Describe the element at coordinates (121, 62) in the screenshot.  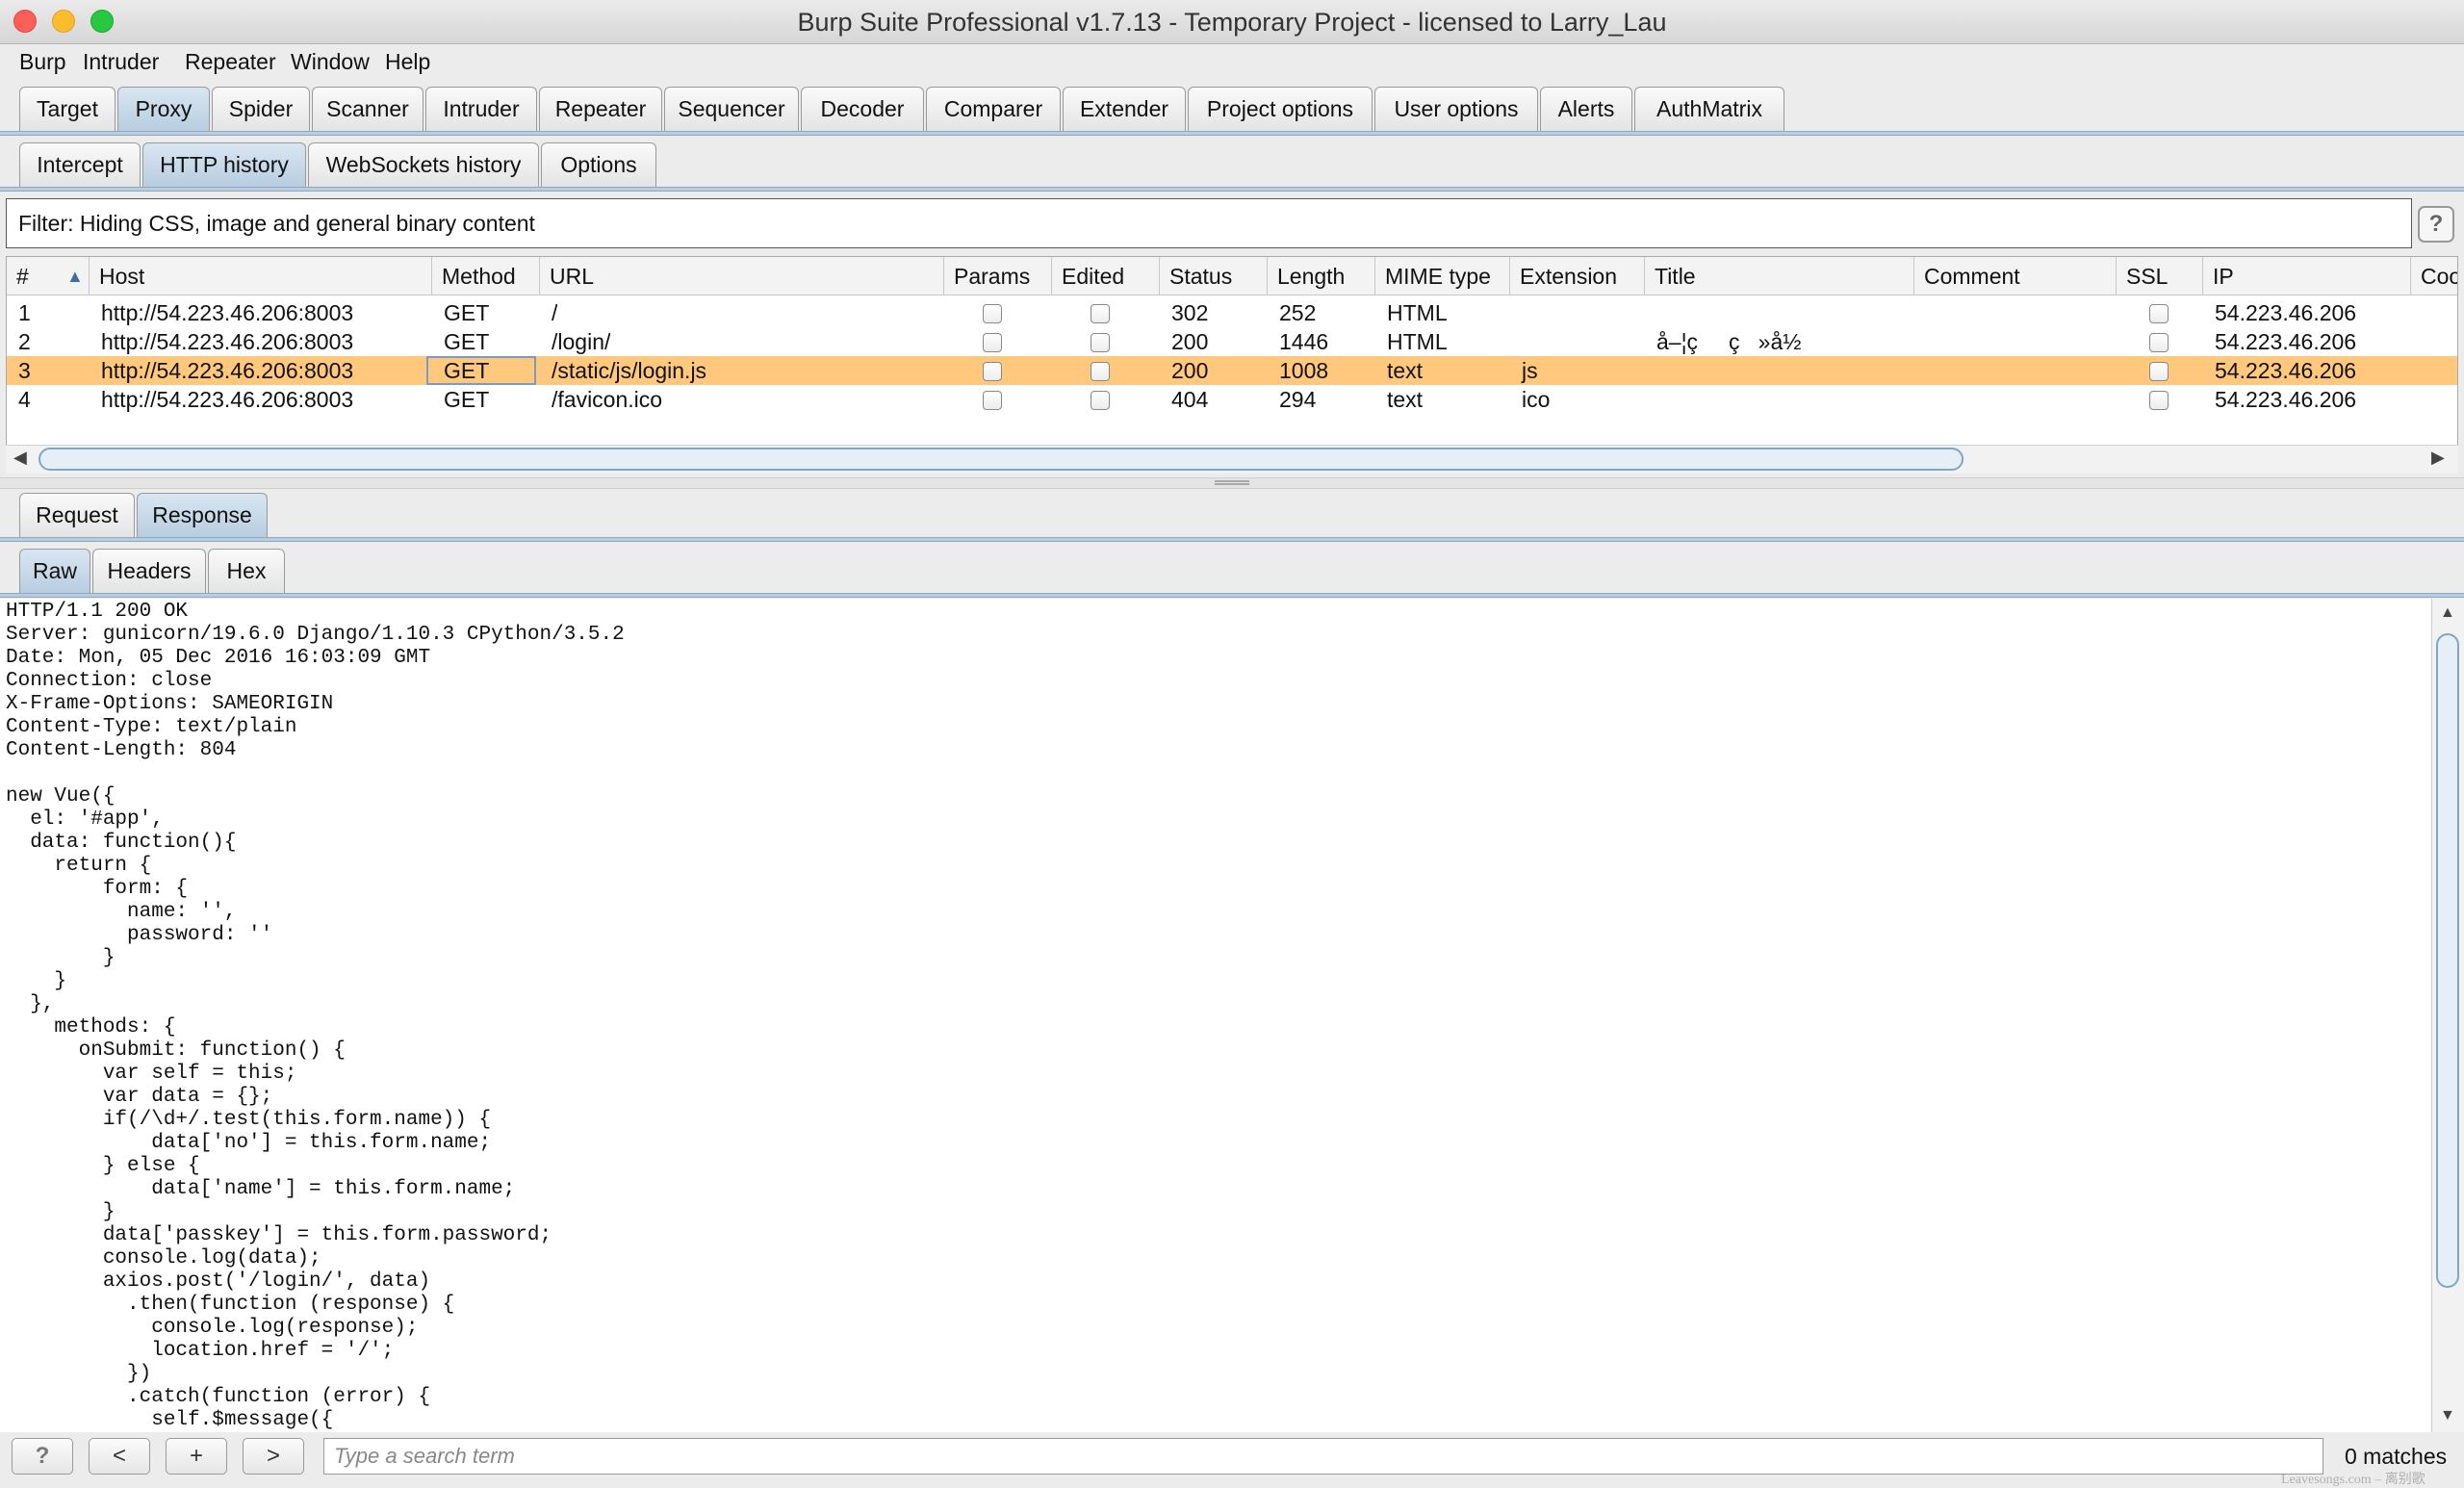
I see `menu-intruder: Intruder` at that location.